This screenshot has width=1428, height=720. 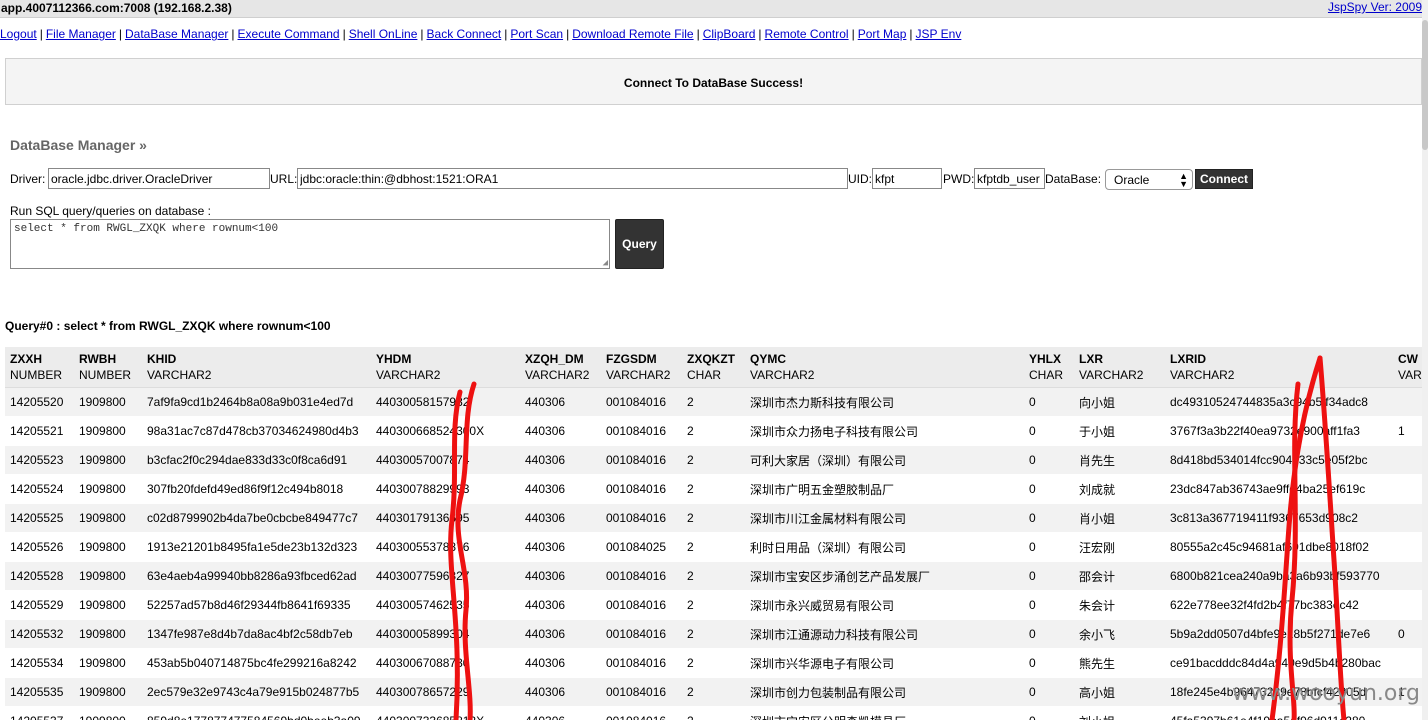 I want to click on nav-link-logout: Logout, so click(x=18, y=34).